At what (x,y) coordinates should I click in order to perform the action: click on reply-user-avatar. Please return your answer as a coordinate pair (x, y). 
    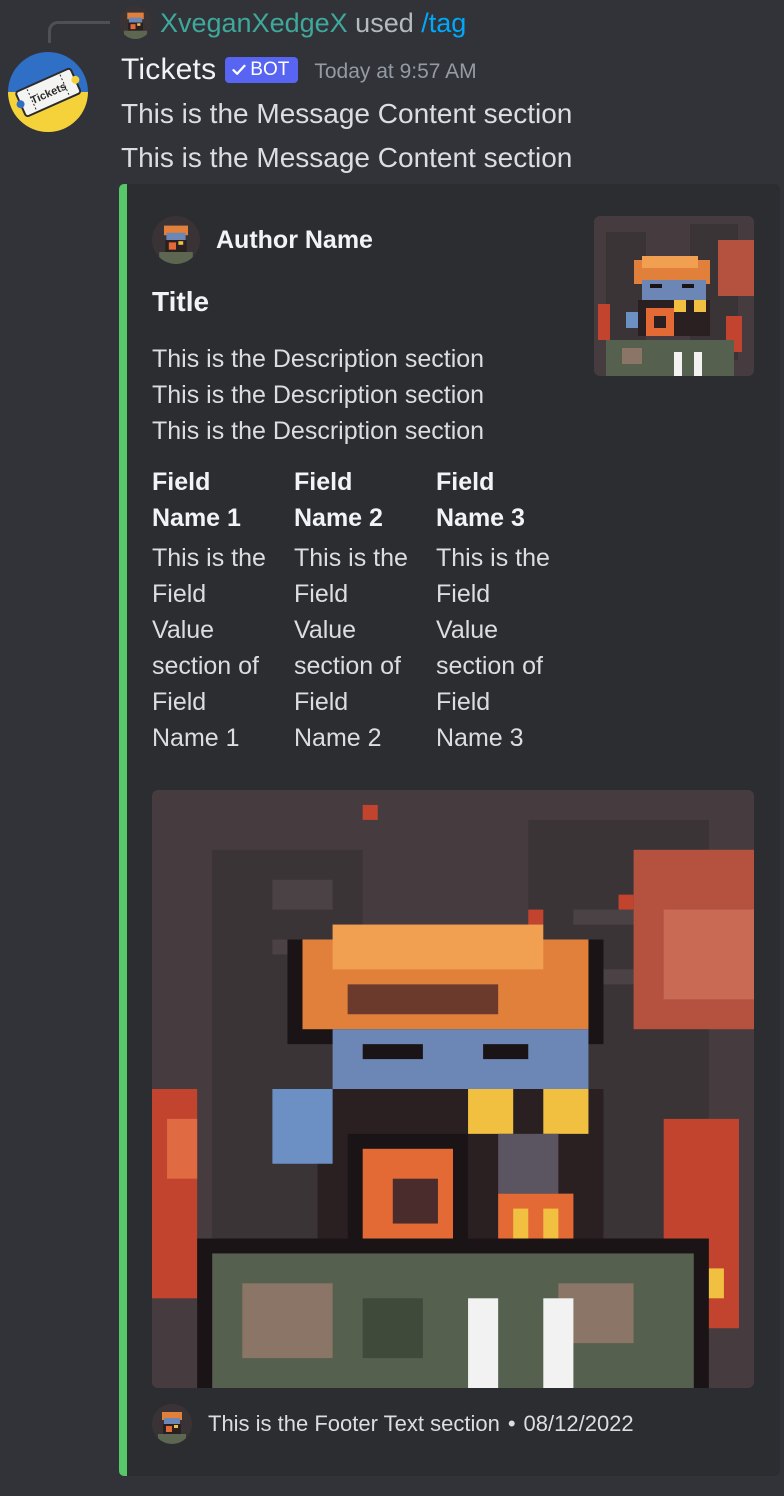
    Looking at the image, I should click on (135, 22).